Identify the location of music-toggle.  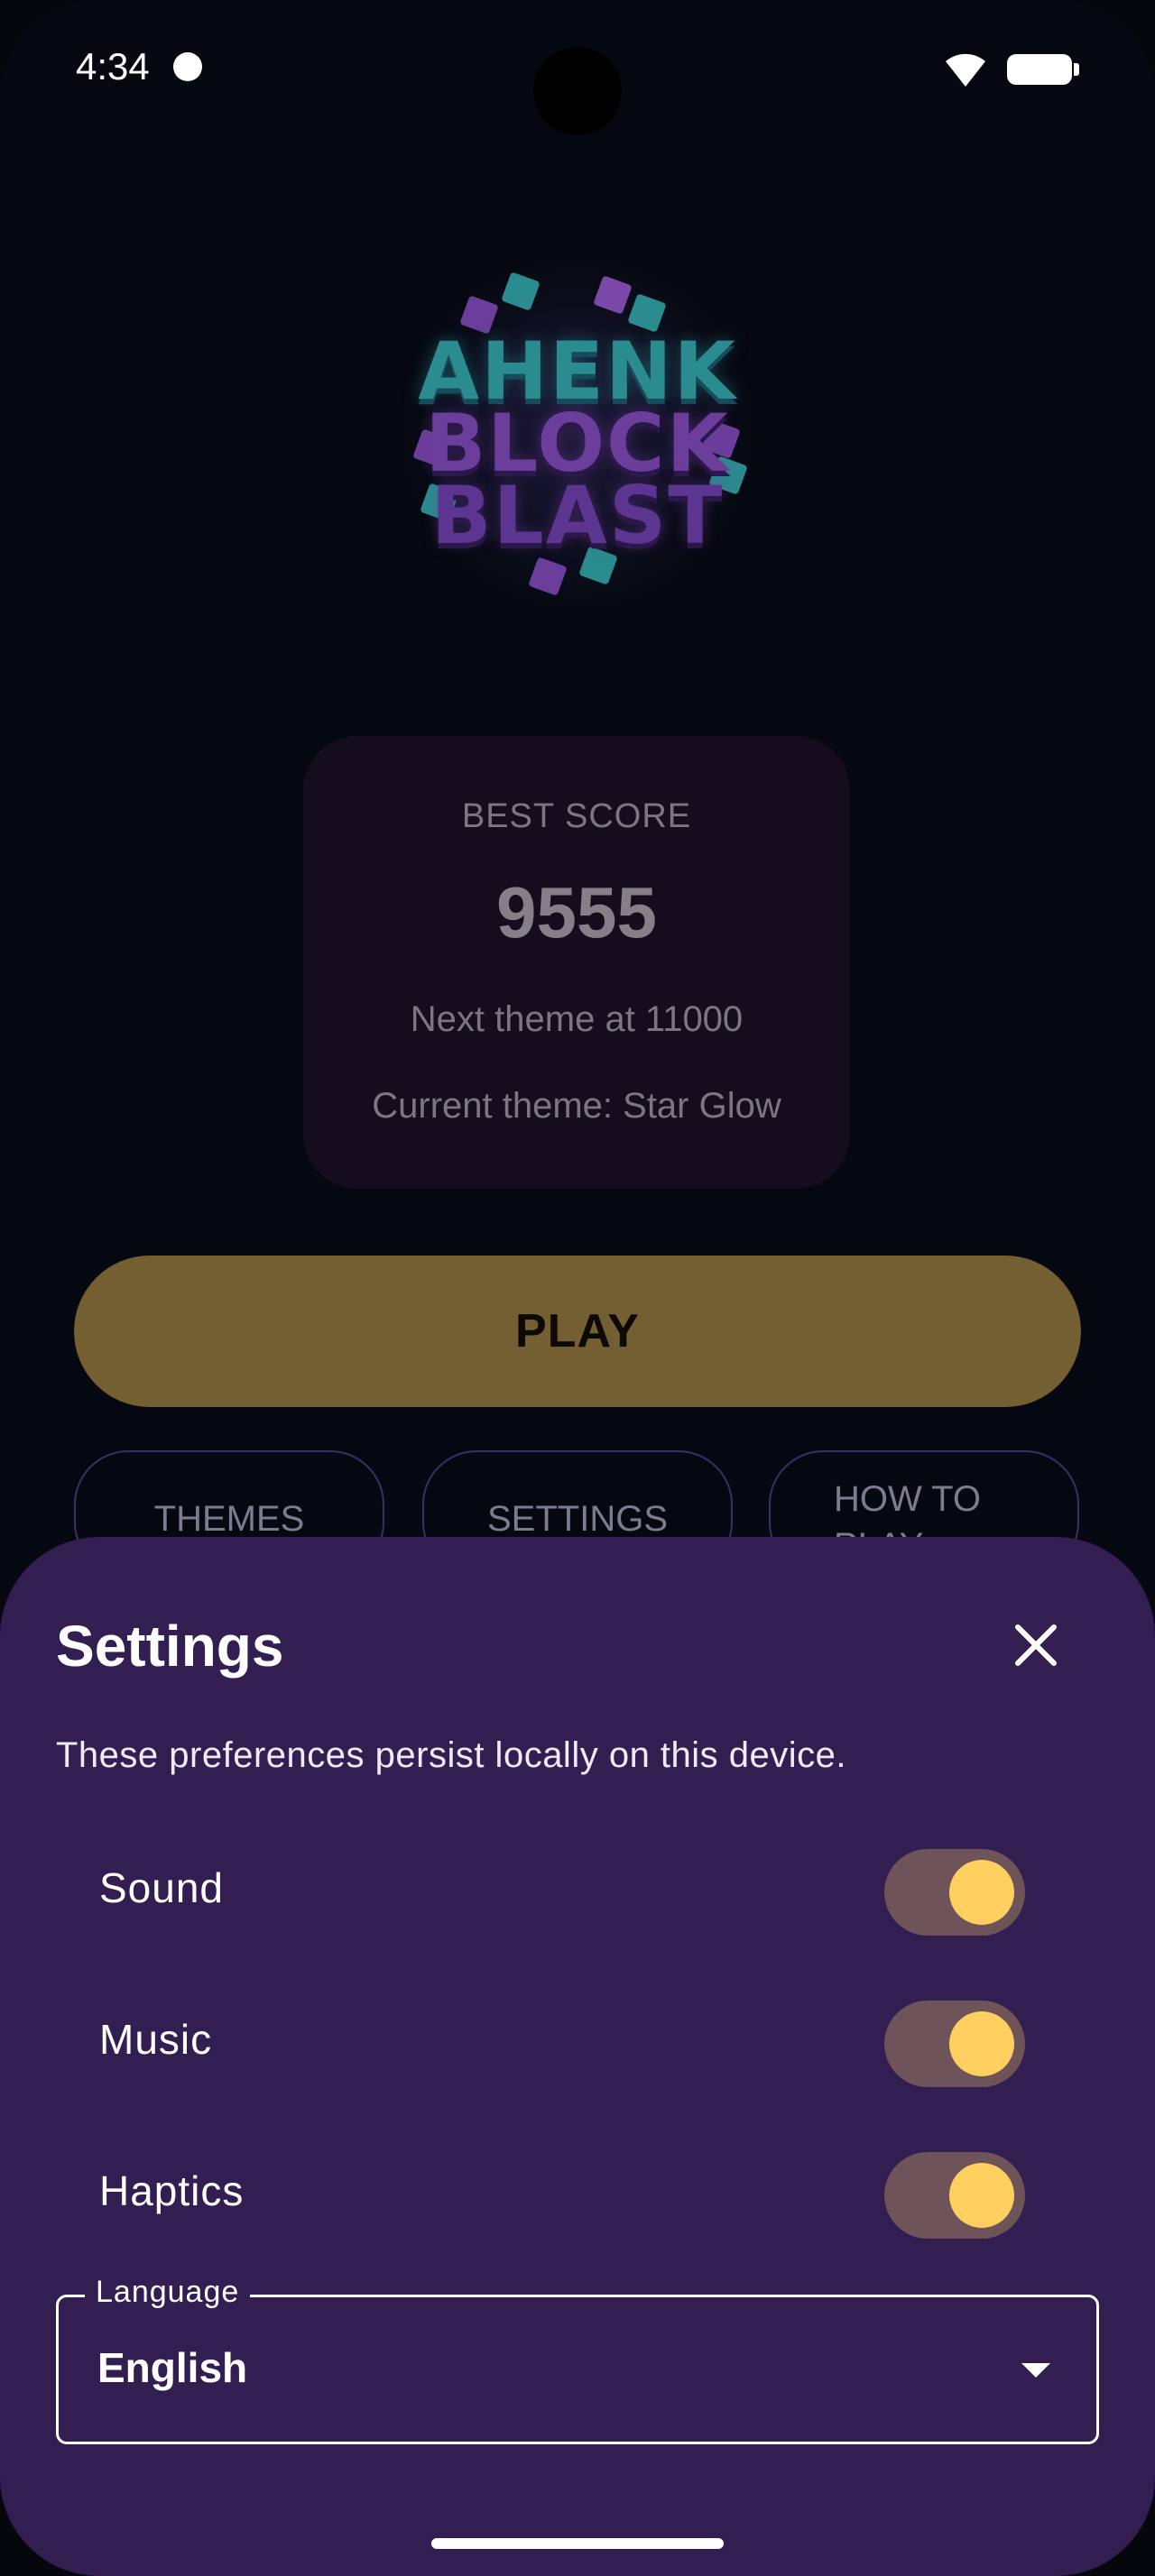
(954, 2044).